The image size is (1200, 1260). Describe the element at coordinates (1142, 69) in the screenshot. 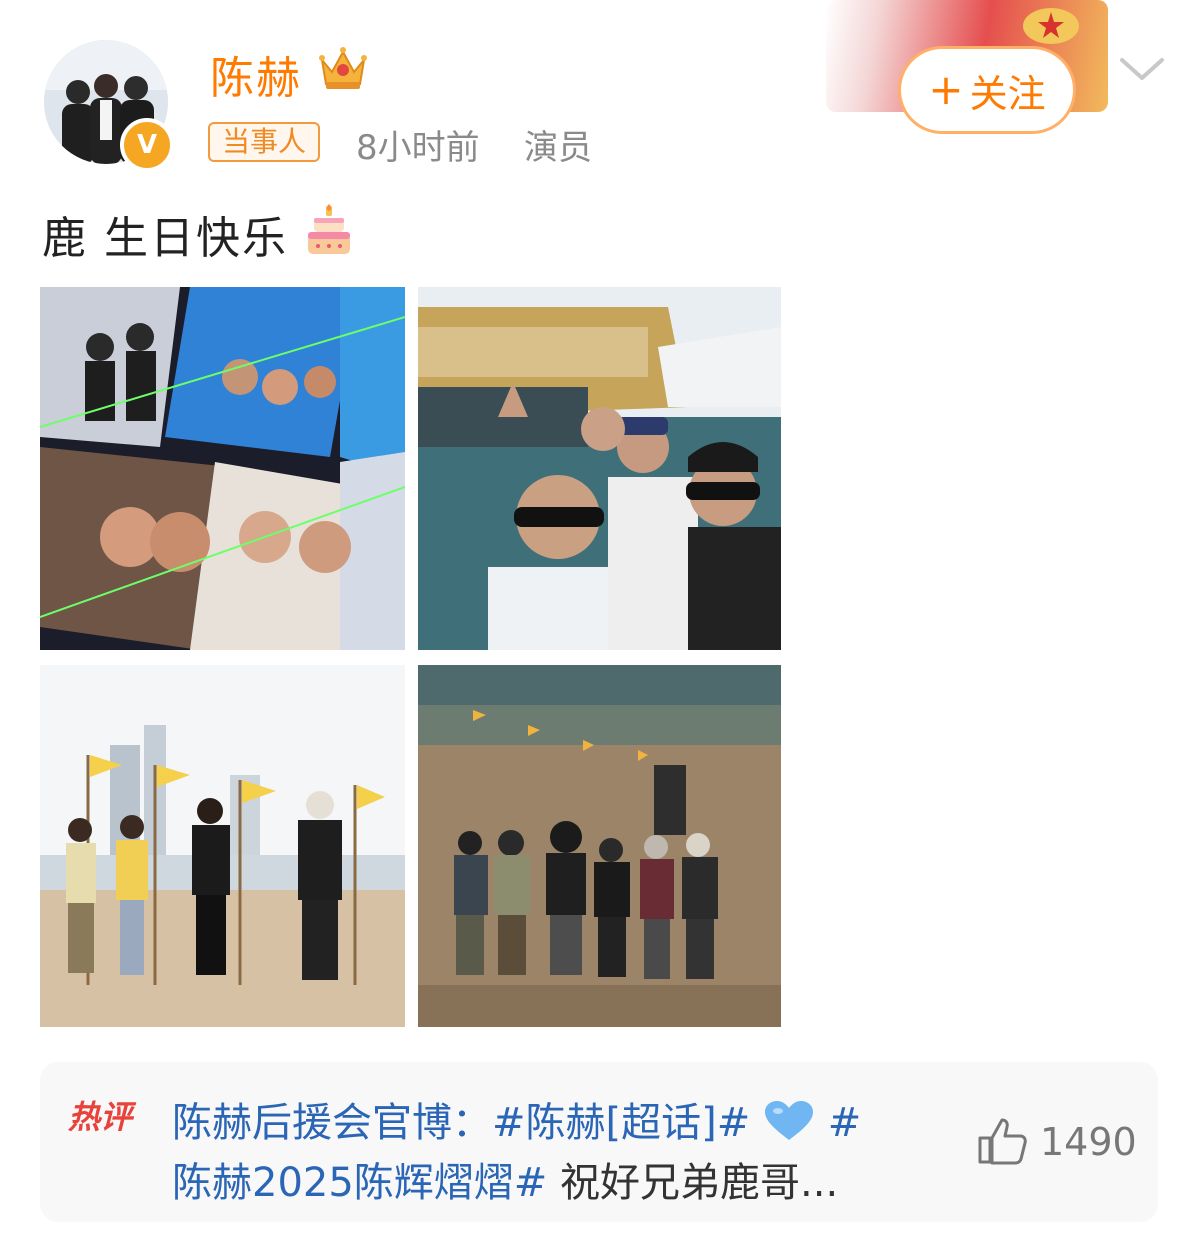

I see `chevron-down-icon` at that location.